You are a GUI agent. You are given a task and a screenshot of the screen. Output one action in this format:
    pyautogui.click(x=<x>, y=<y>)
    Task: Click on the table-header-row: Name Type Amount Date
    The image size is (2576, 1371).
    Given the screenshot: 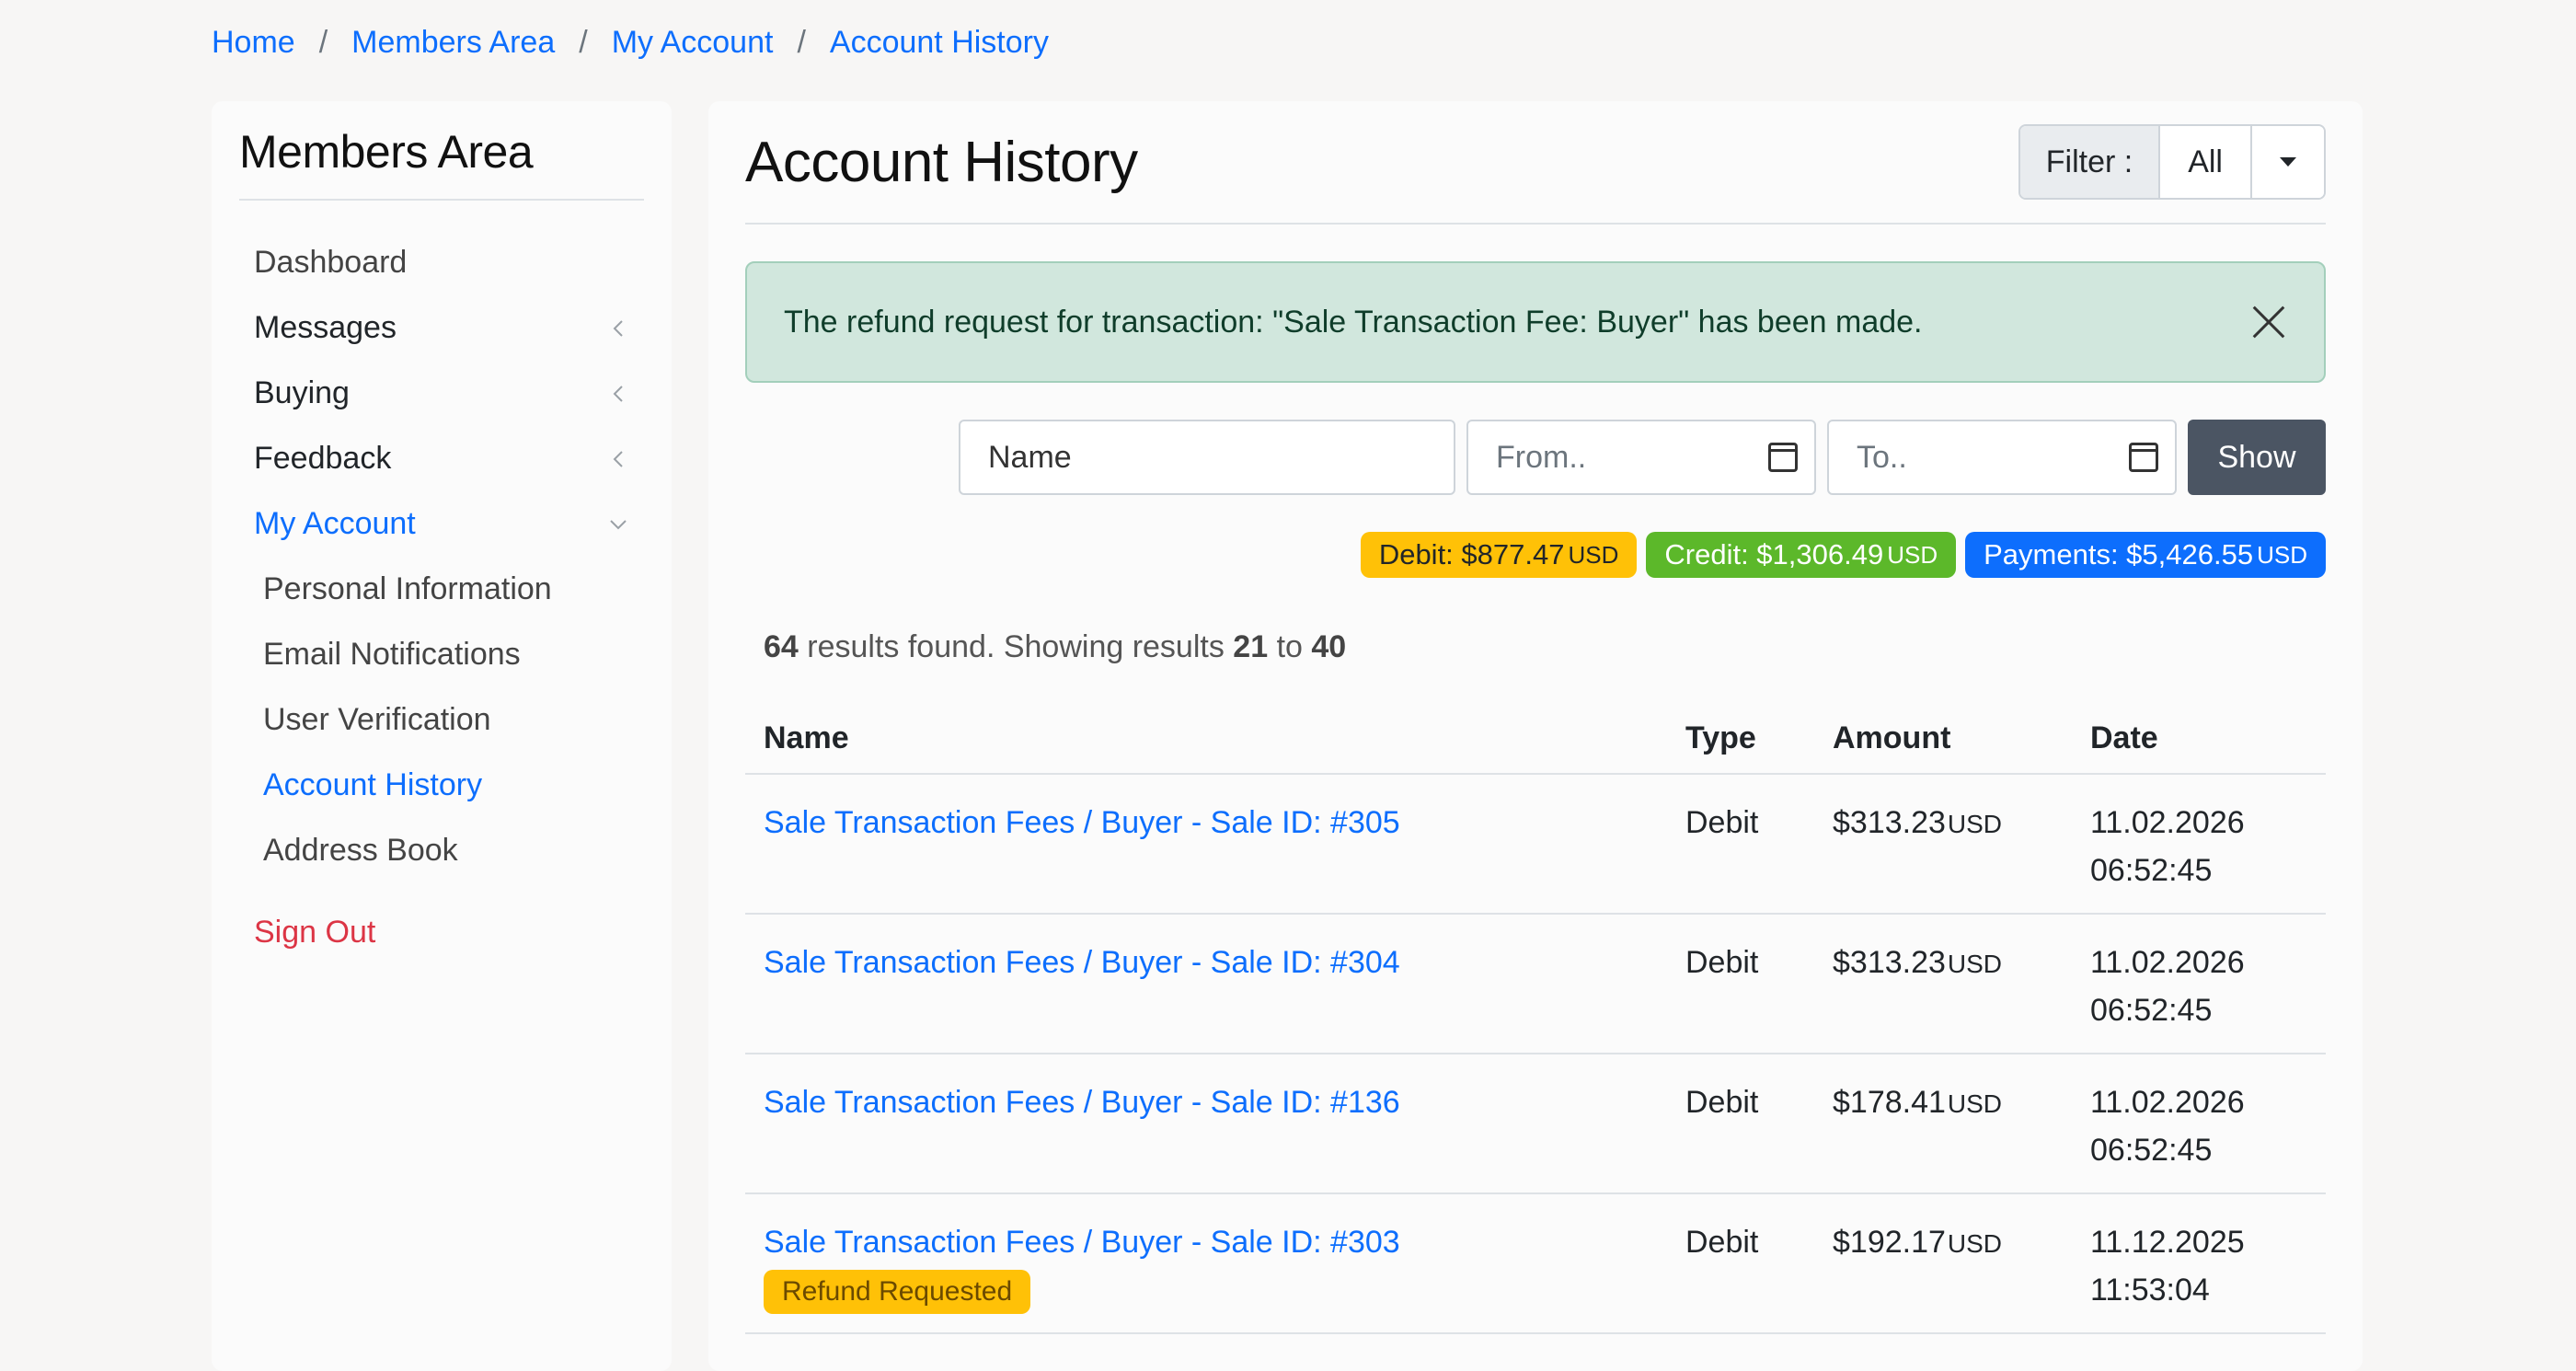 What is the action you would take?
    pyautogui.click(x=1535, y=747)
    